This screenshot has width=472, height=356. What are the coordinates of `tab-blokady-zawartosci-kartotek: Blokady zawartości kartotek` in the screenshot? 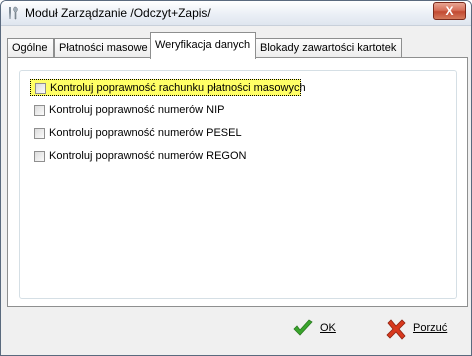 It's located at (328, 48).